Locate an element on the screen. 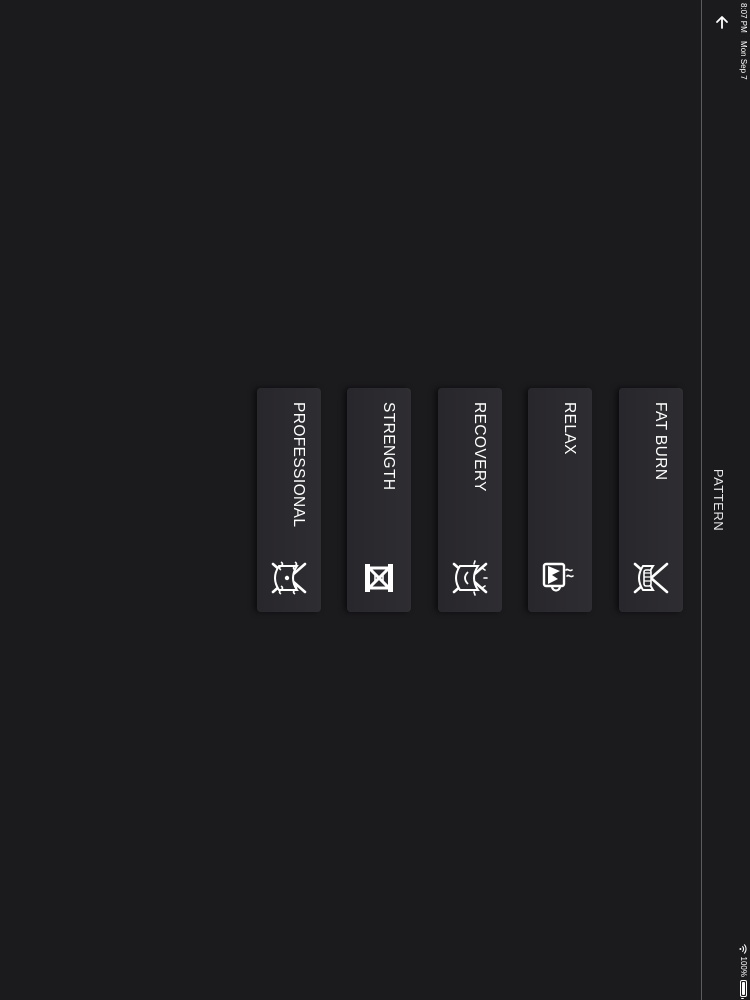  recovery-icon is located at coordinates (470, 578).